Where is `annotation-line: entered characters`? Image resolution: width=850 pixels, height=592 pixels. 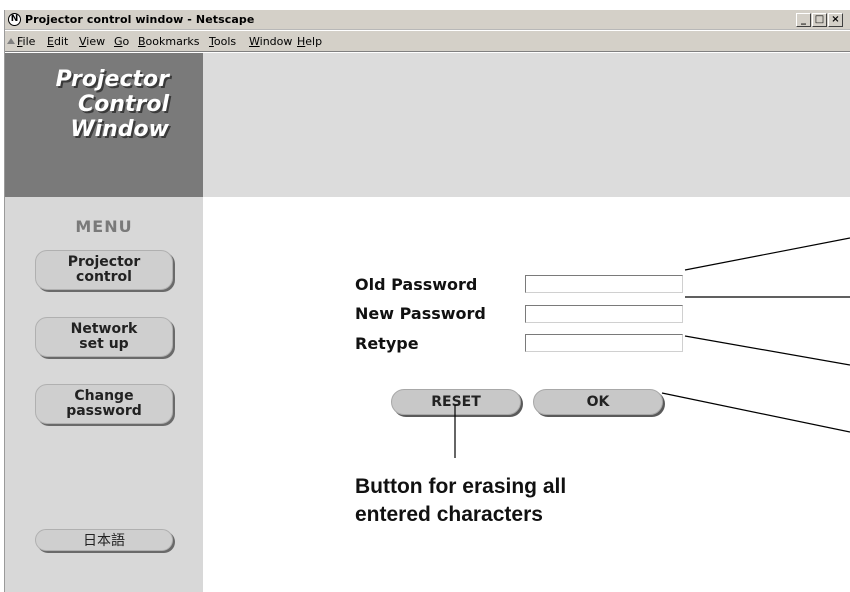 annotation-line: entered characters is located at coordinates (449, 514).